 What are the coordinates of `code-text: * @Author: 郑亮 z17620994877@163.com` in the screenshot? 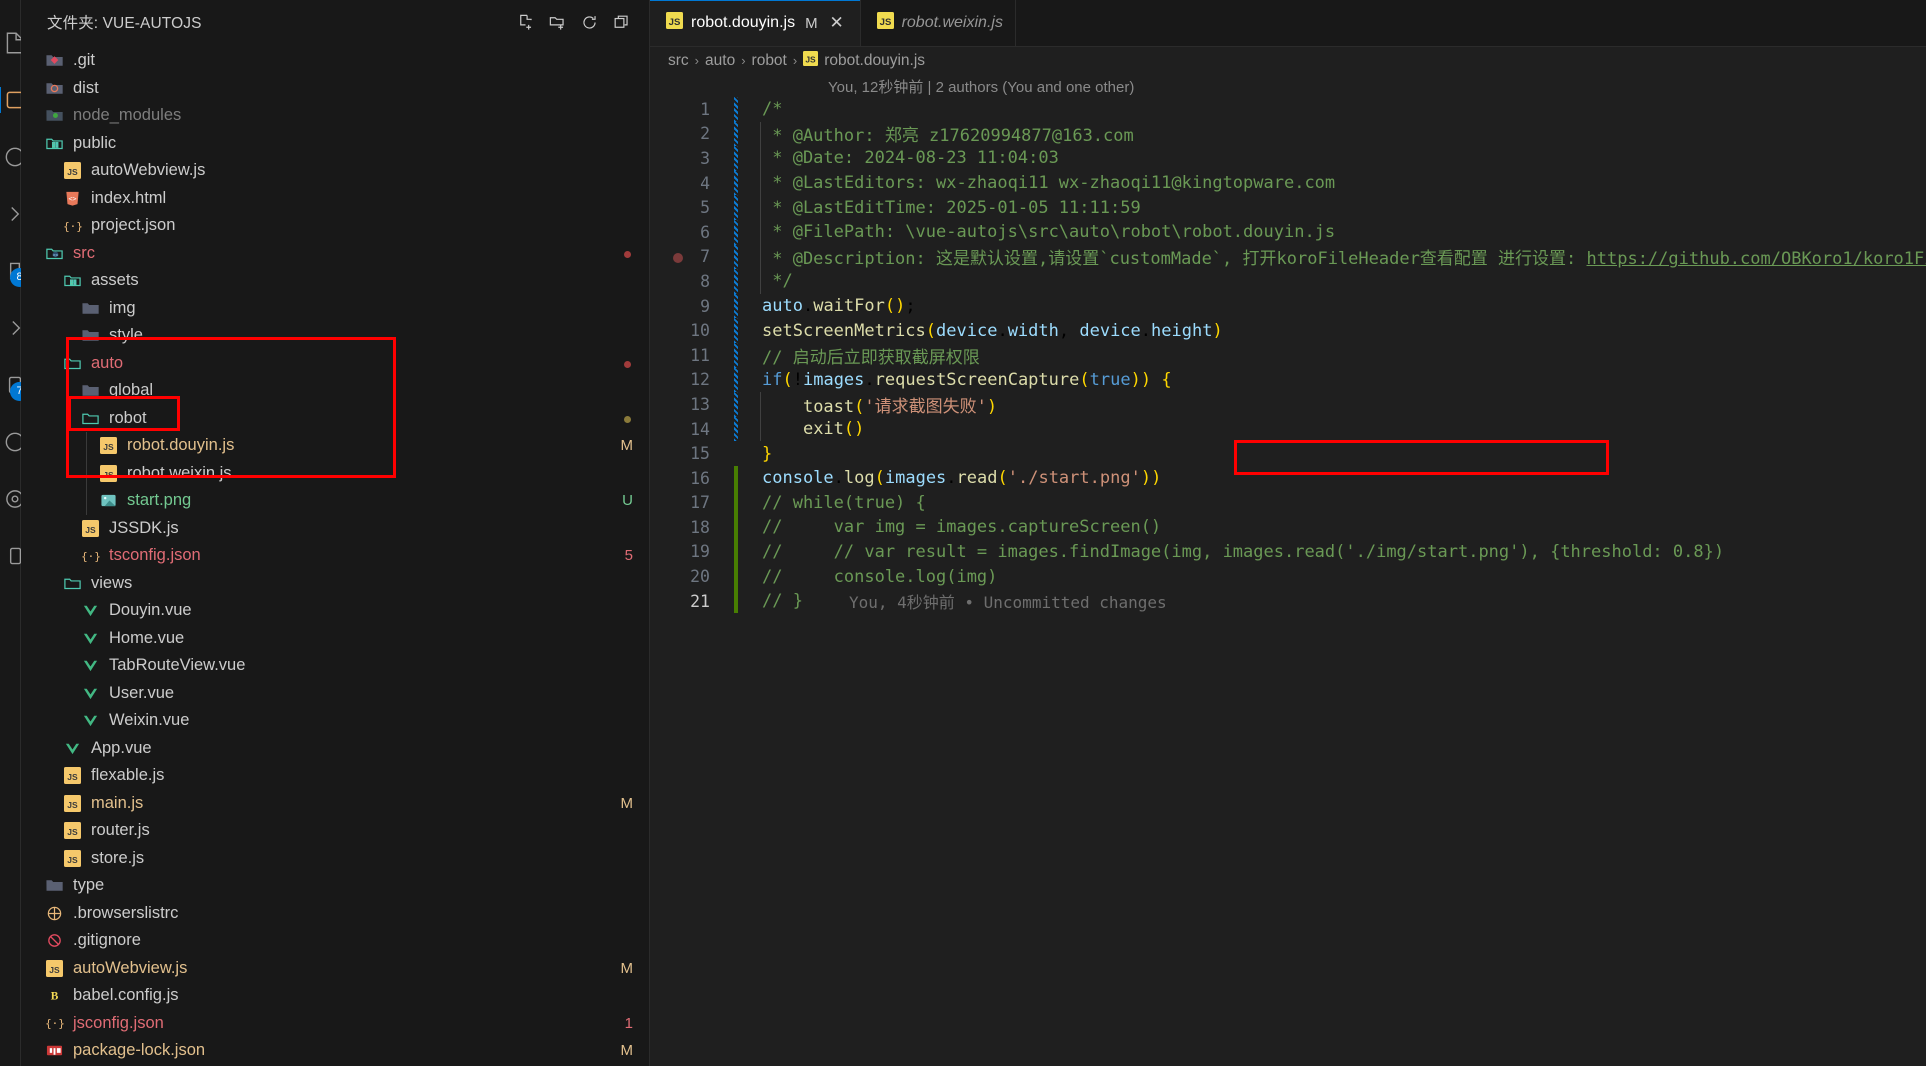 It's located at (948, 136).